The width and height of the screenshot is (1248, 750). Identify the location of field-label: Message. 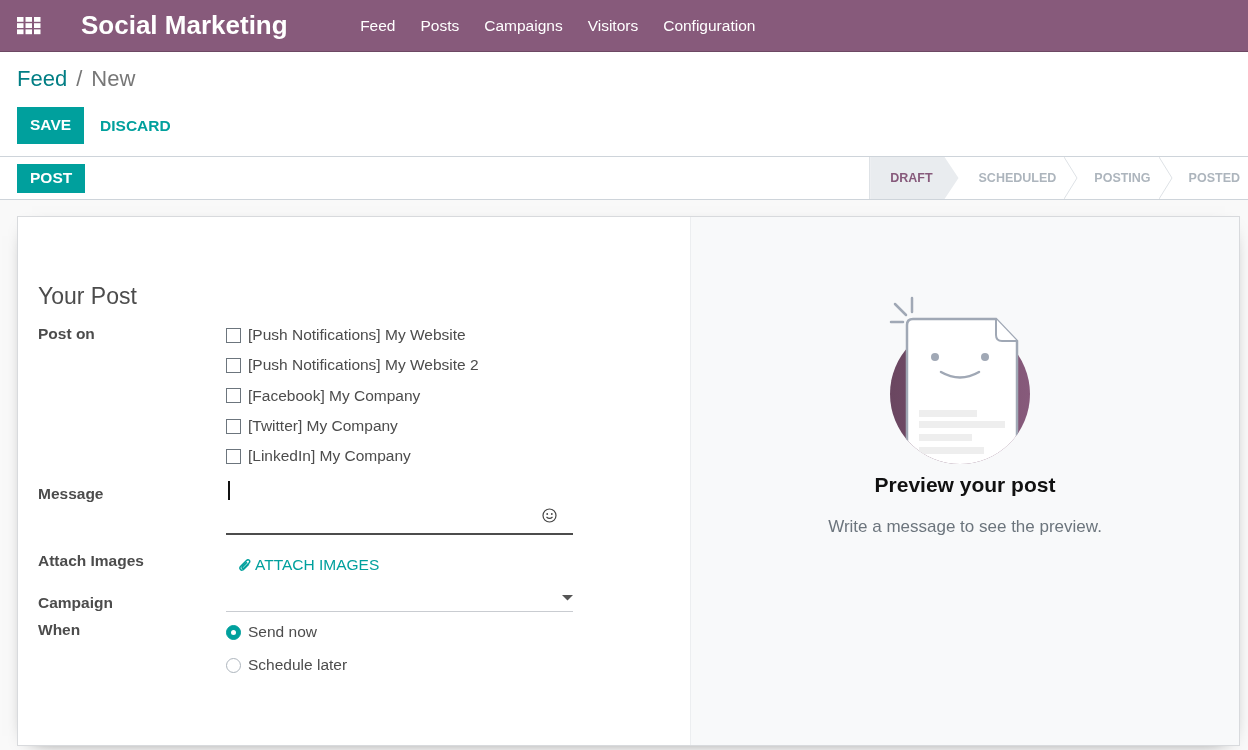
(71, 494).